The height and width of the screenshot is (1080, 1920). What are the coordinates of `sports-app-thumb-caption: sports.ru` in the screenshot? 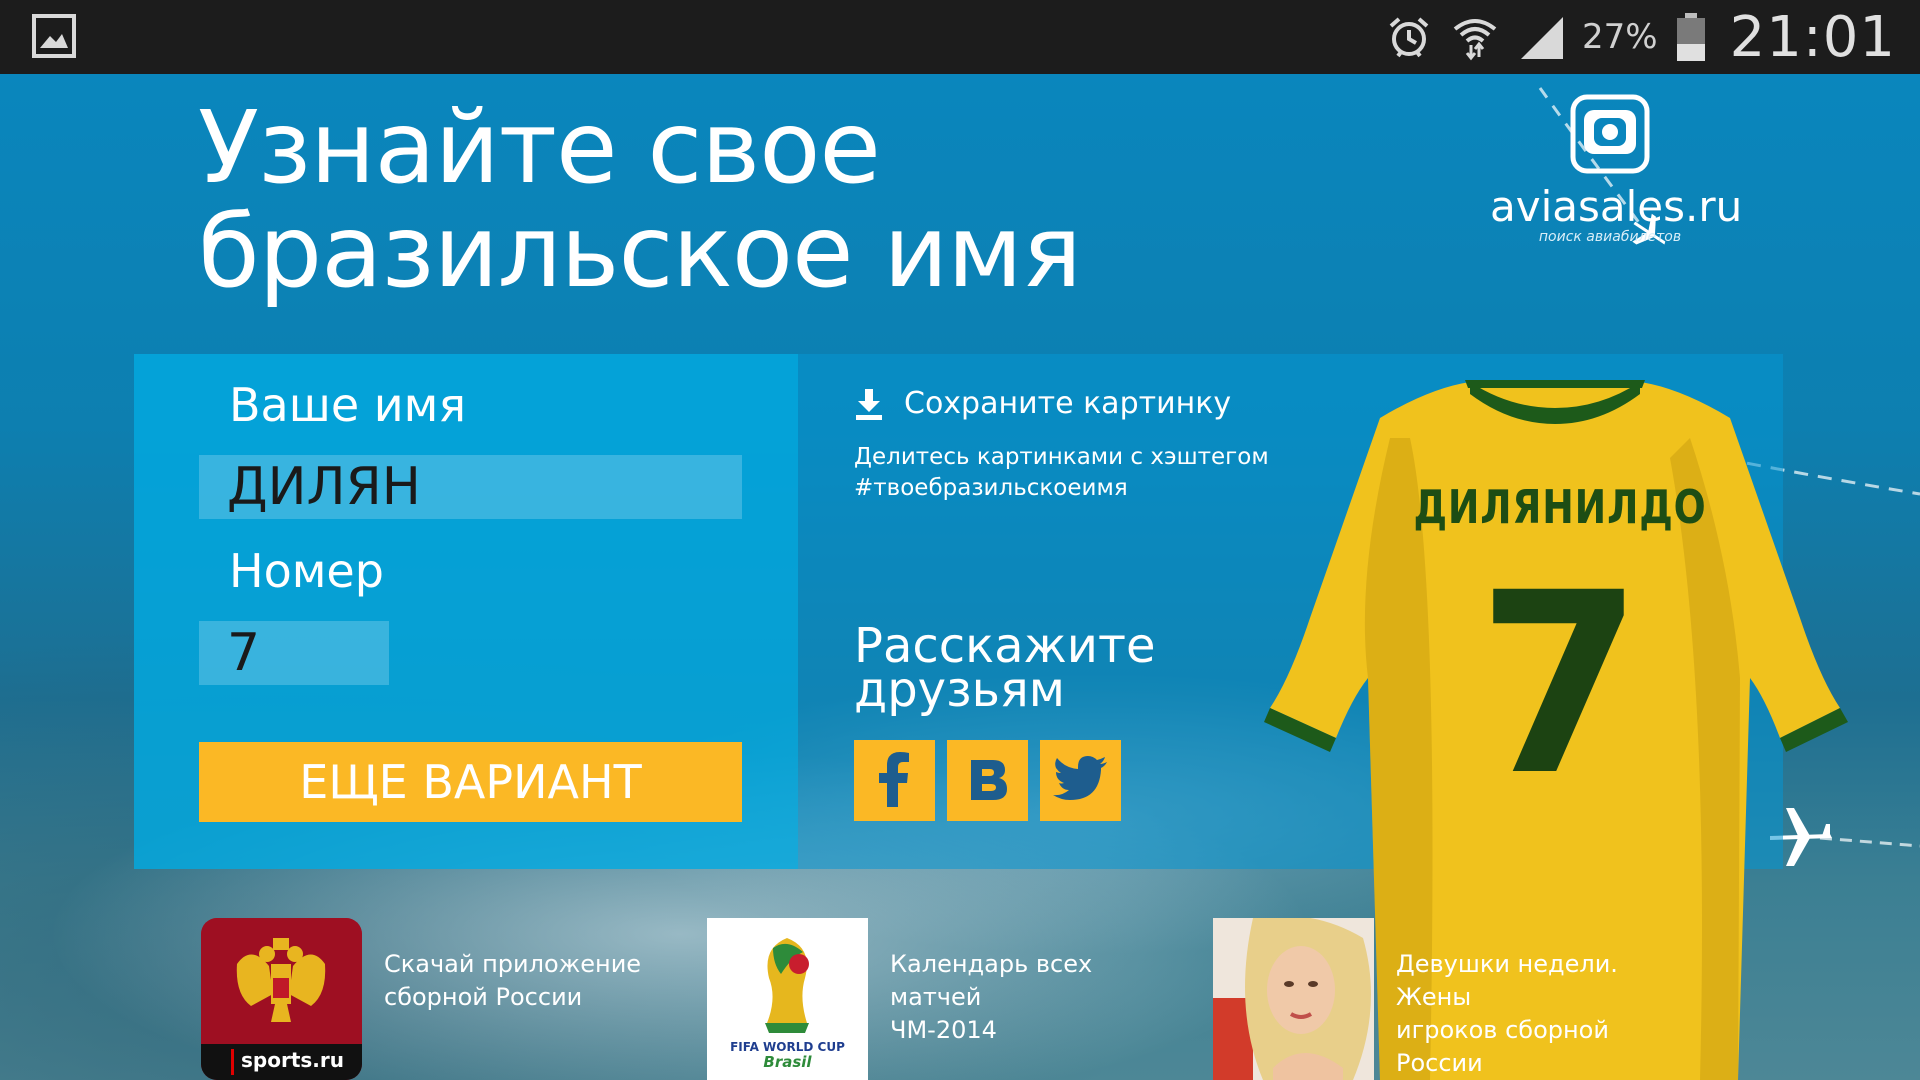 It's located at (292, 1060).